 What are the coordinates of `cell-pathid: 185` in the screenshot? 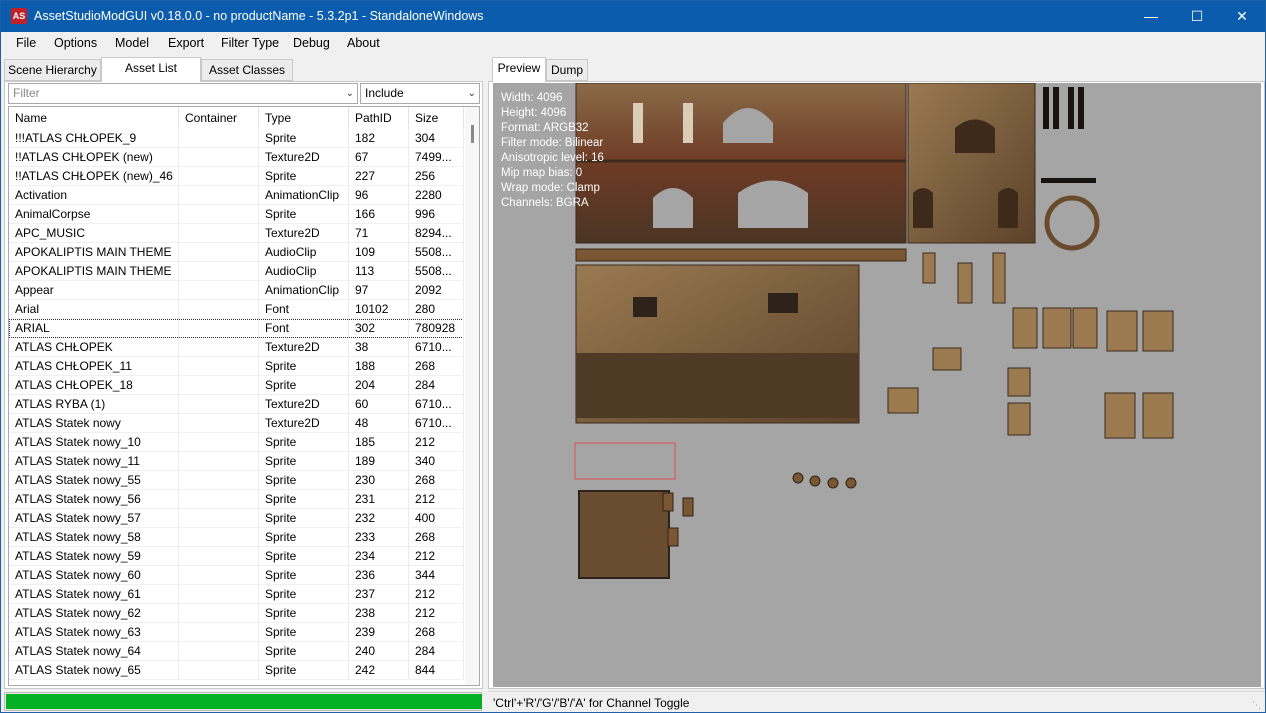 It's located at (379, 442).